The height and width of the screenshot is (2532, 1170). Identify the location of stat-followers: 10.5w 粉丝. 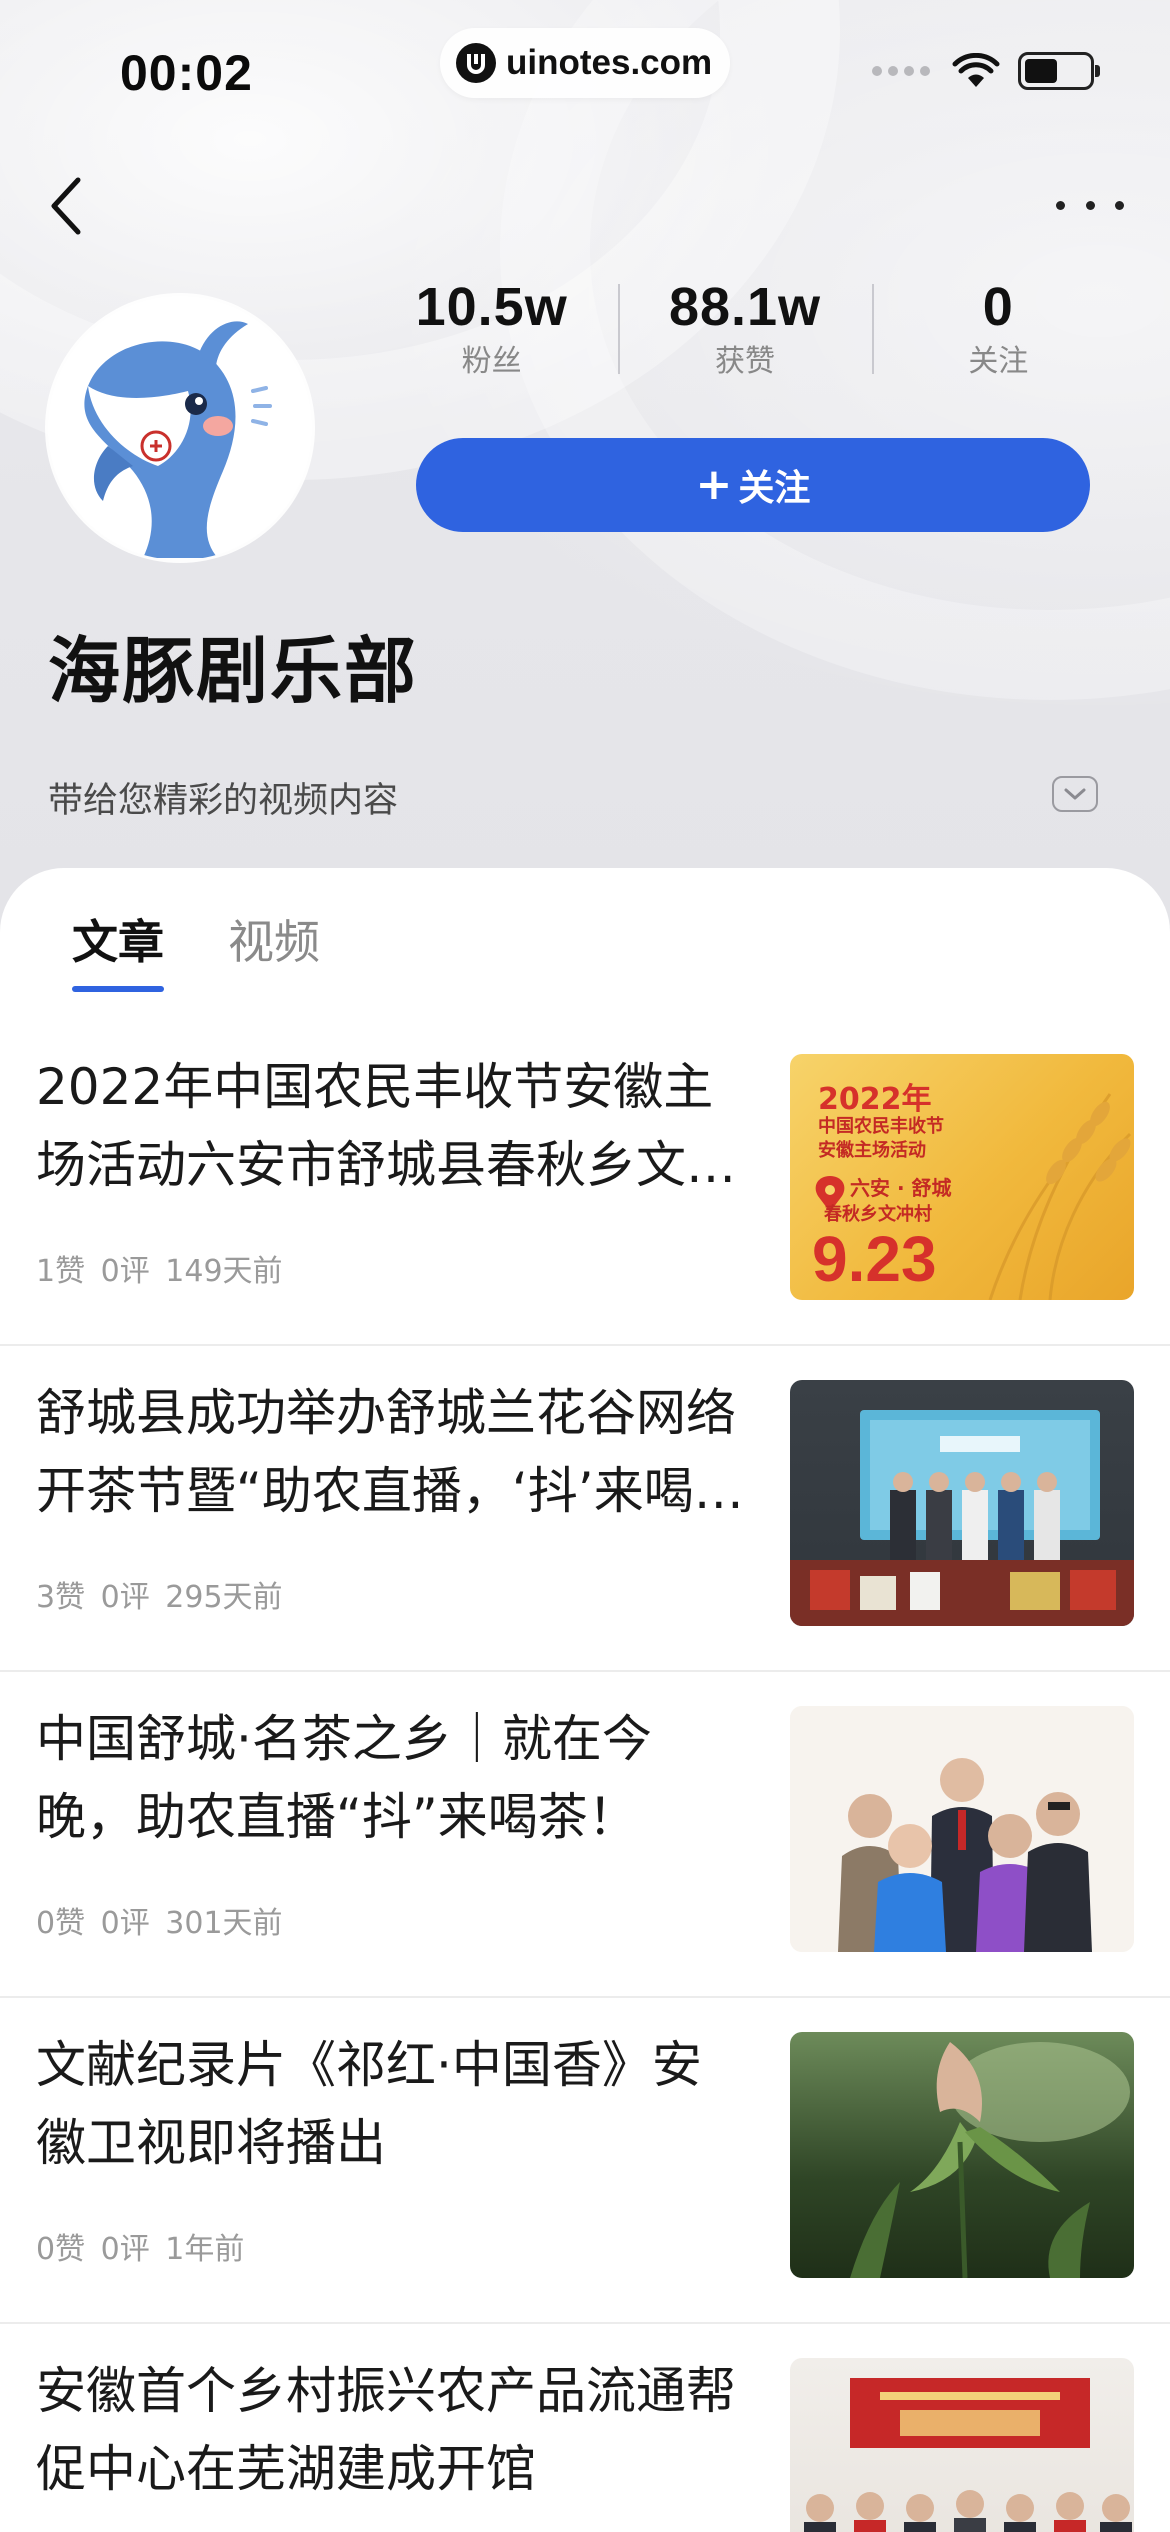
(491, 332).